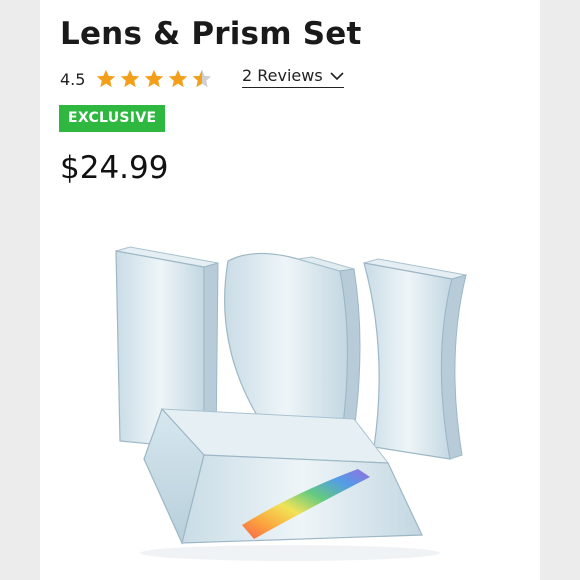 The height and width of the screenshot is (580, 580). Describe the element at coordinates (73, 79) in the screenshot. I see `rating-value: 4.5` at that location.